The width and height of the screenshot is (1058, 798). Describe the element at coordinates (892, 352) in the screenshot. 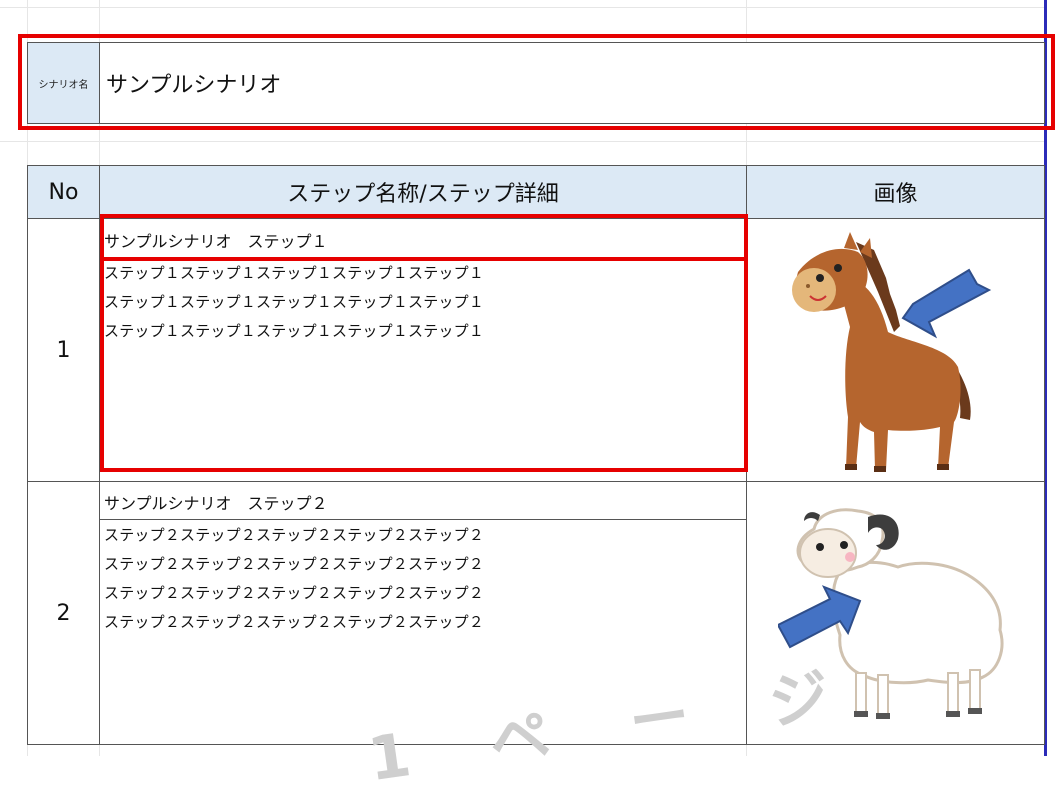

I see `horse-illustration-icon` at that location.